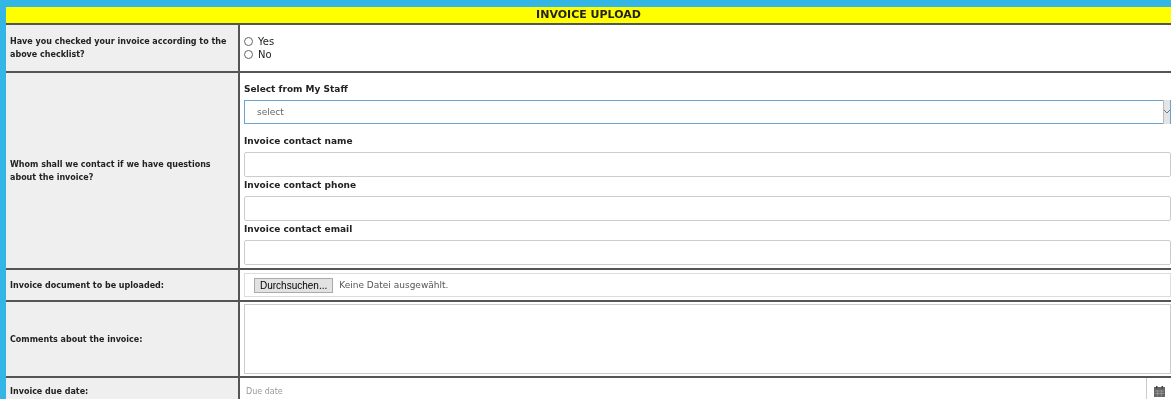 The height and width of the screenshot is (406, 1171). Describe the element at coordinates (695, 388) in the screenshot. I see `date-field: Due date` at that location.